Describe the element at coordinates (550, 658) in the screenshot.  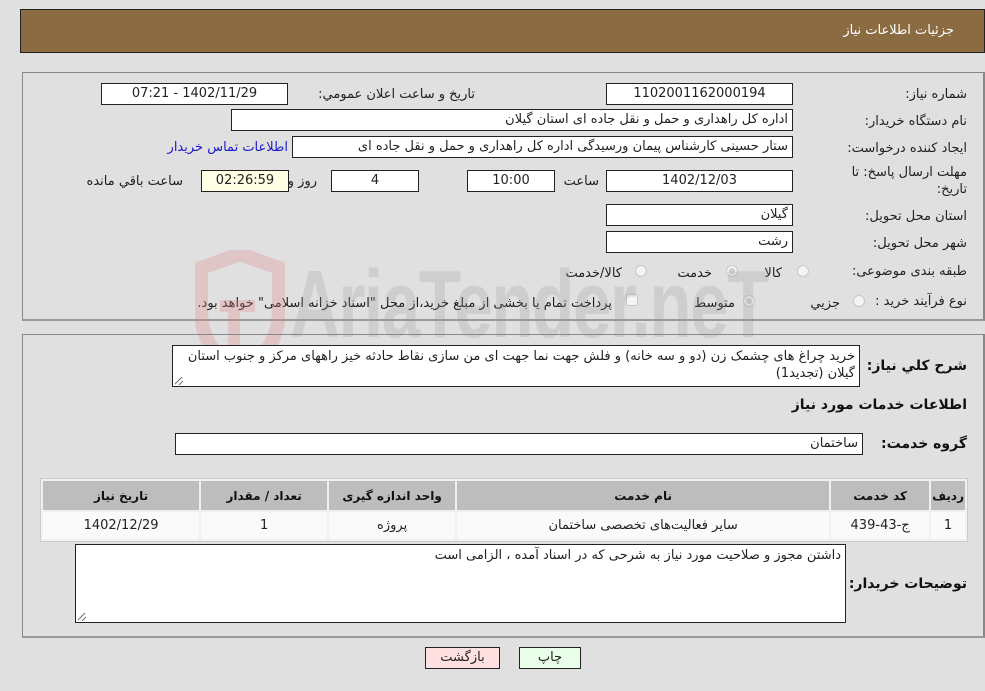
I see `print-button: چاپ` at that location.